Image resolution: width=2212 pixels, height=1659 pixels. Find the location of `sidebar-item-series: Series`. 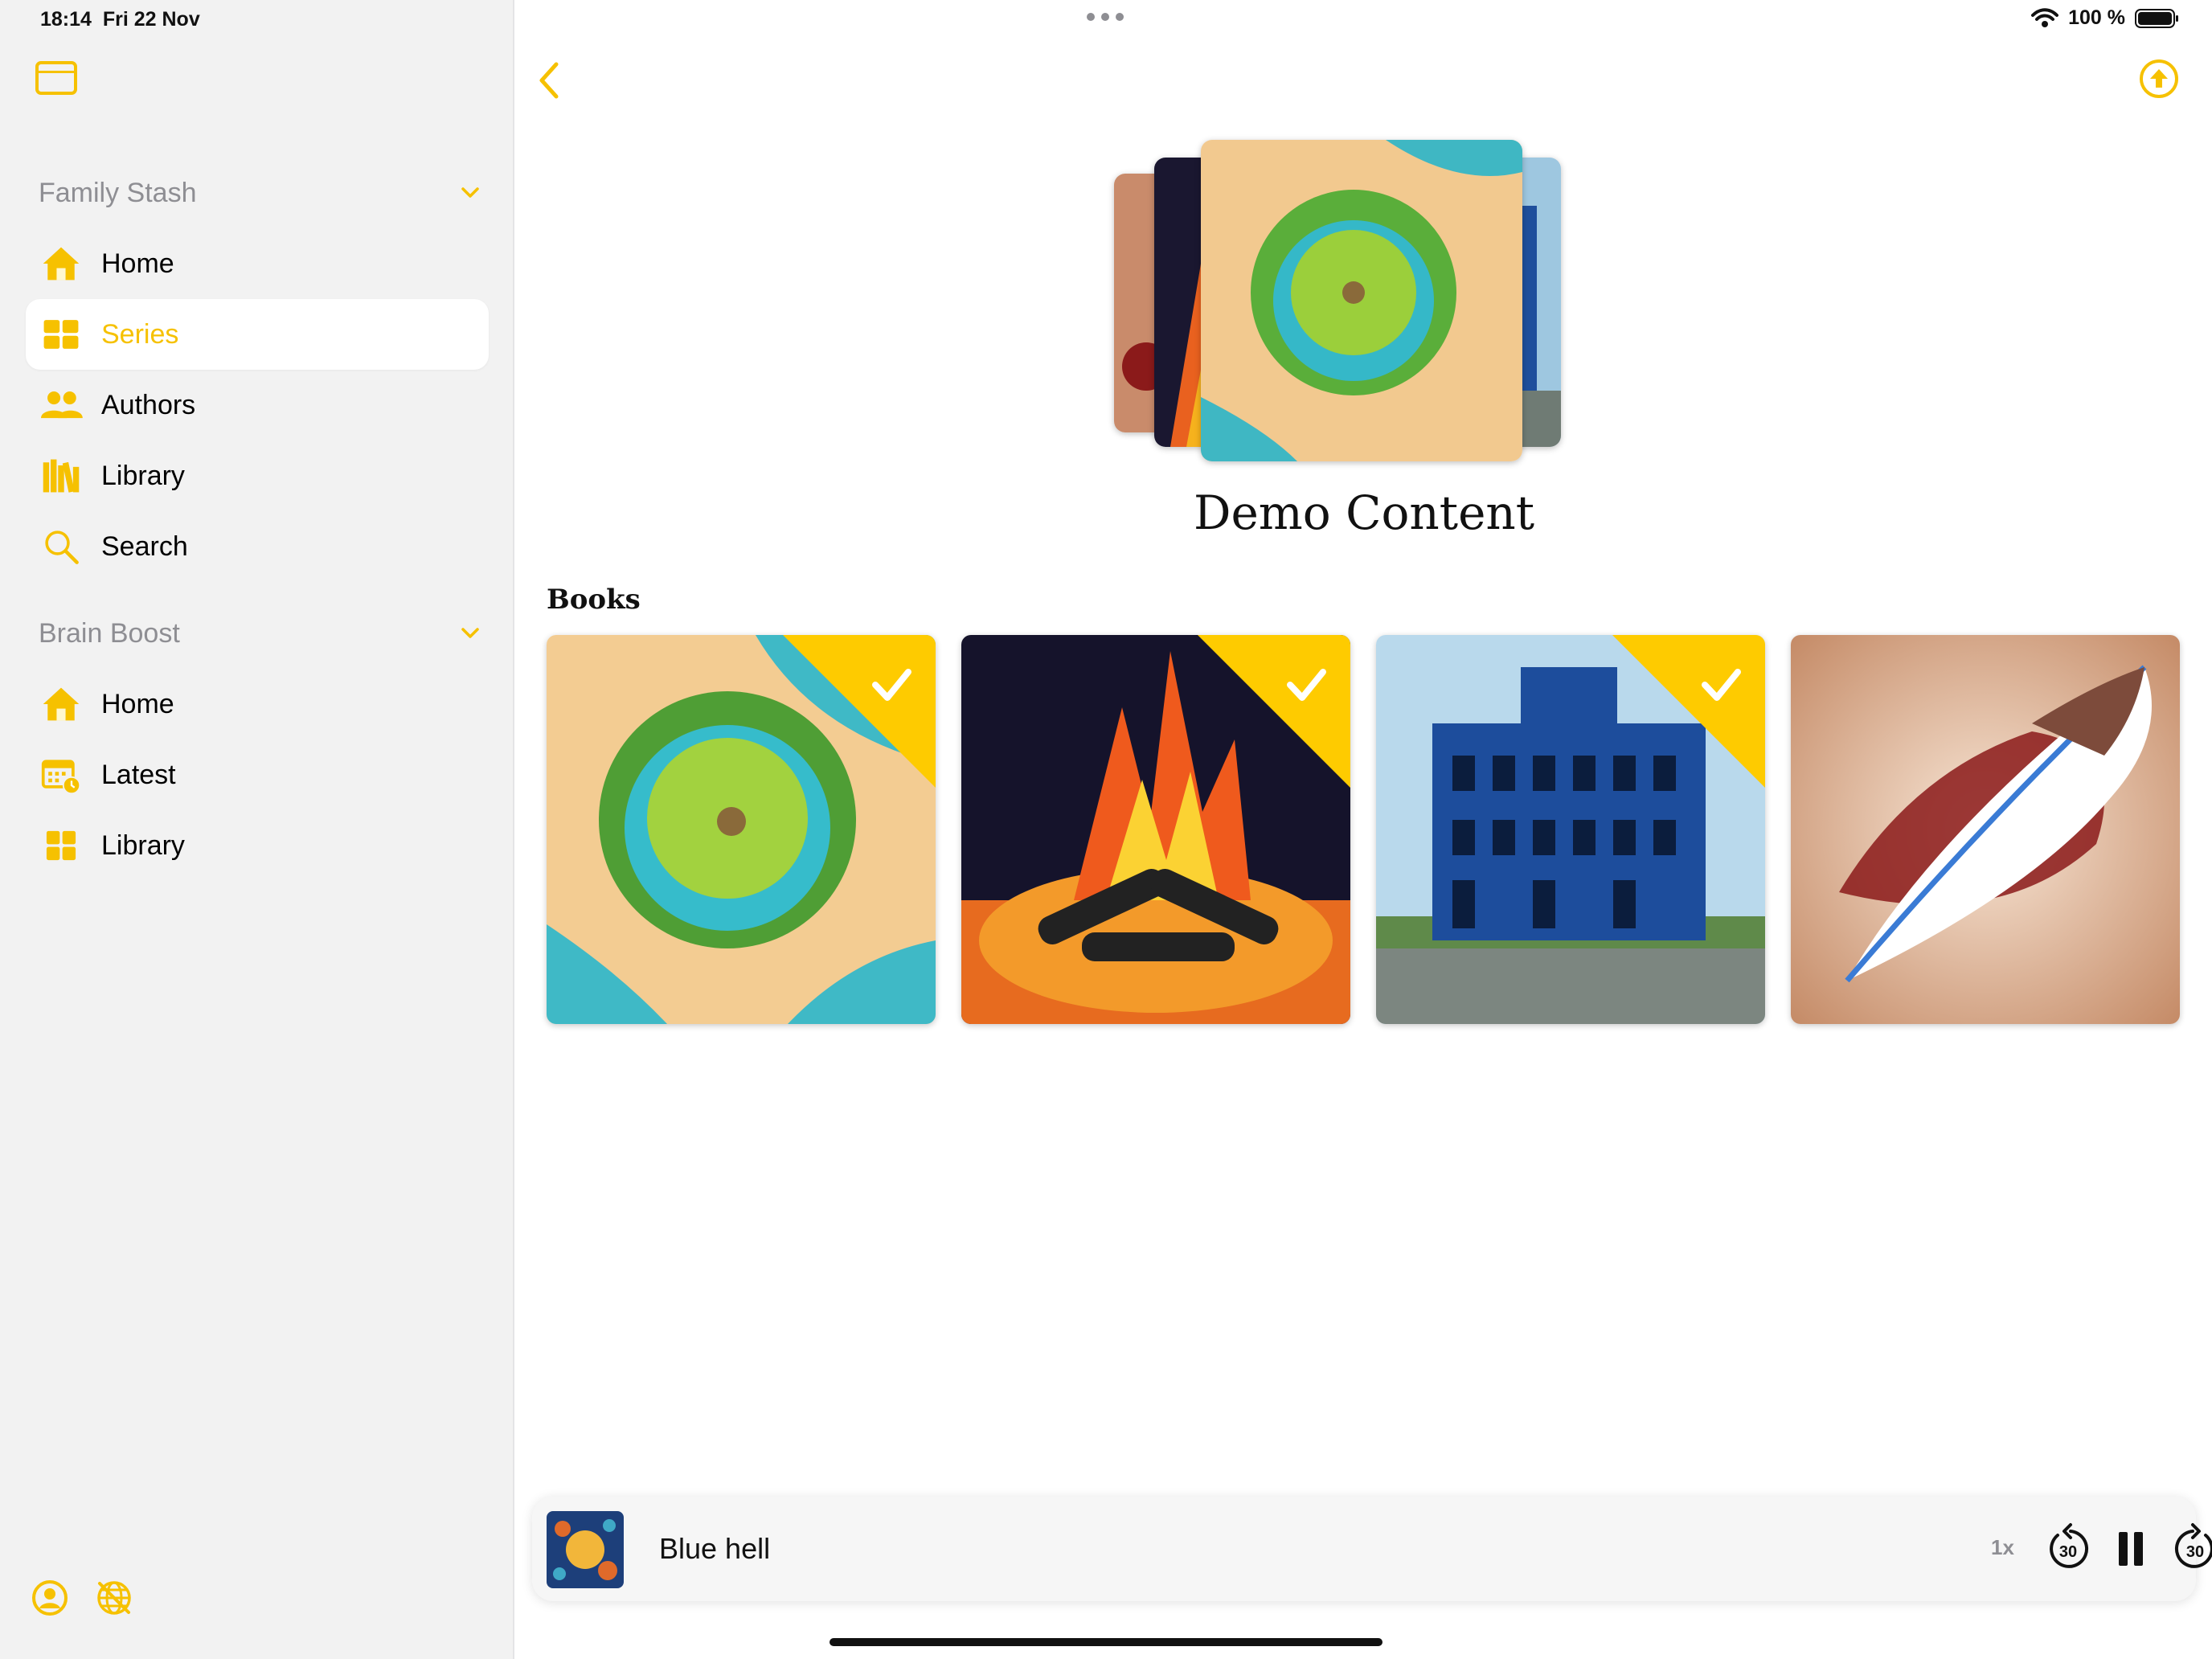

sidebar-item-series: Series is located at coordinates (257, 334).